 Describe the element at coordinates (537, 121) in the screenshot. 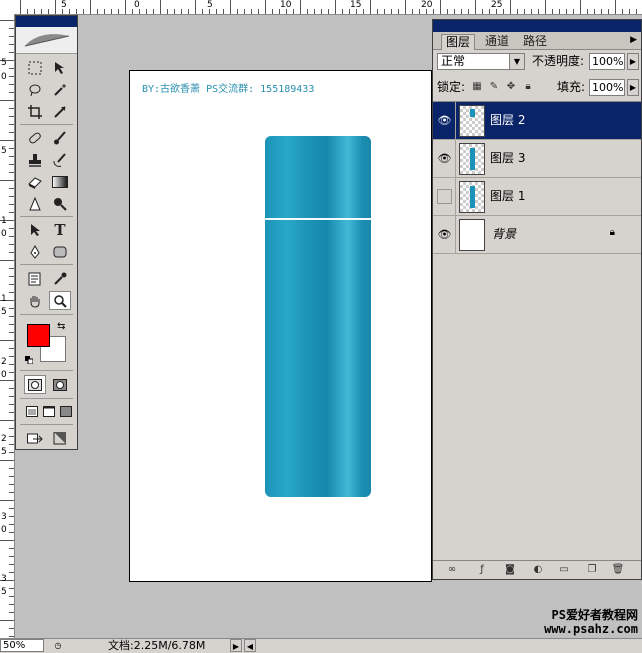

I see `layer-row-2: 👁︎ 图层 2` at that location.